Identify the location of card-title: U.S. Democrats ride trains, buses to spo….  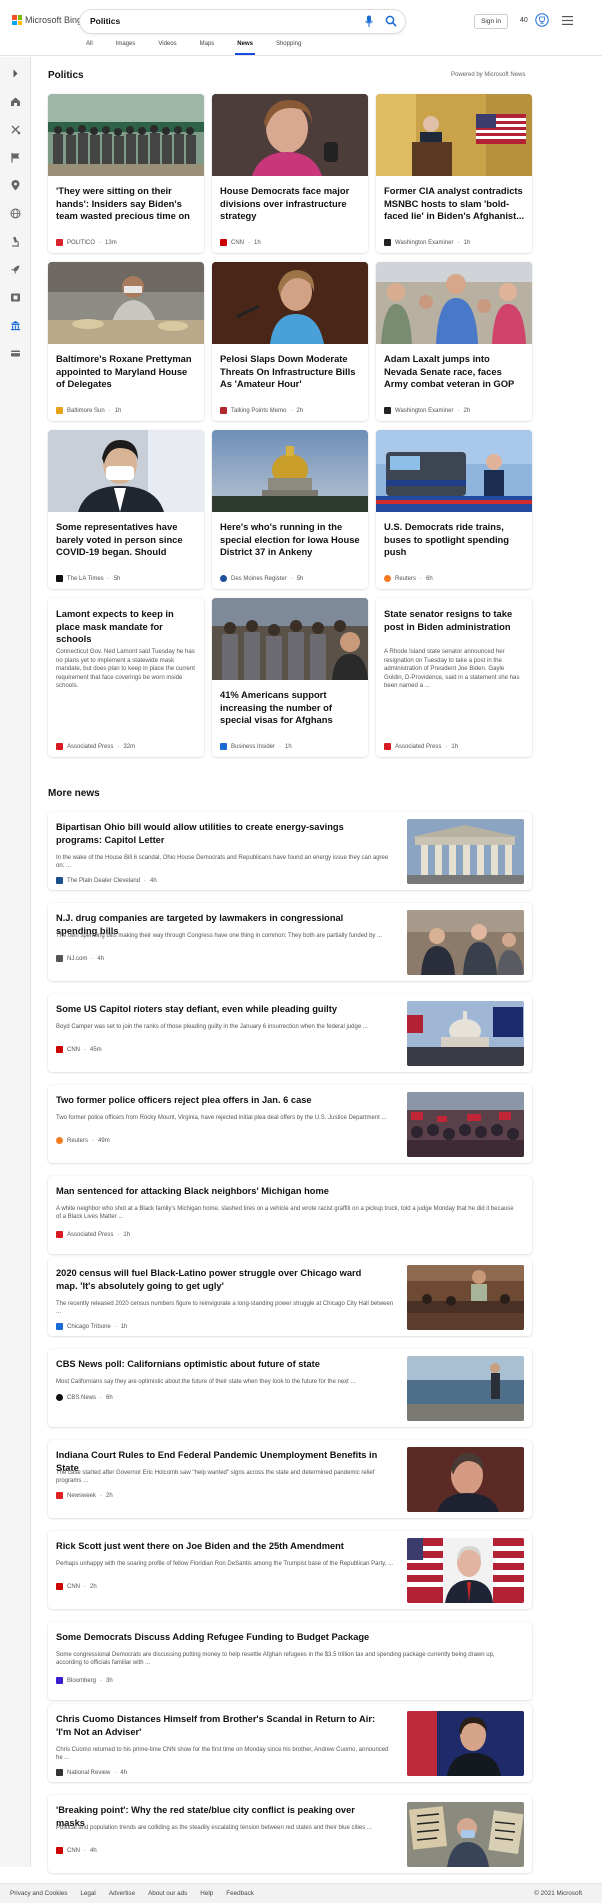
(454, 540).